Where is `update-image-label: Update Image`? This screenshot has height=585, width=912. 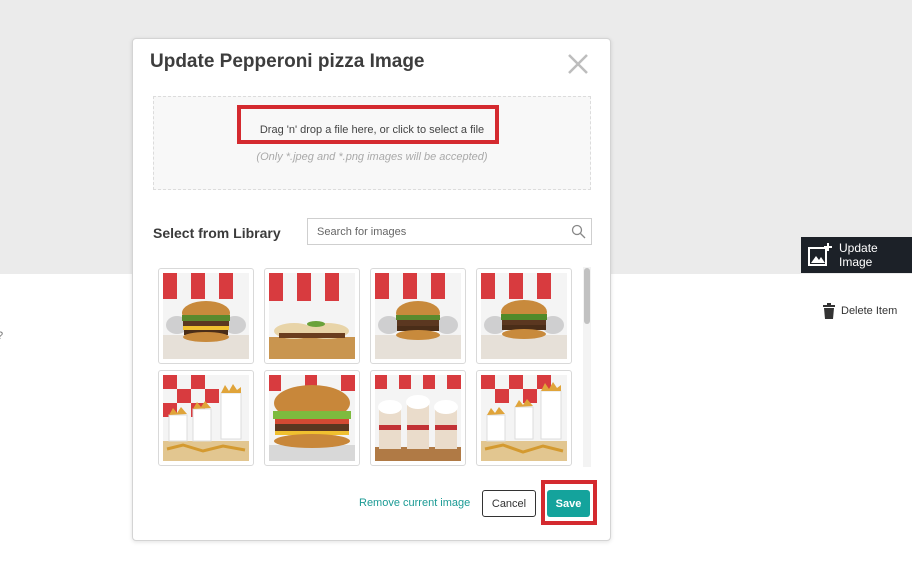 update-image-label: Update Image is located at coordinates (858, 255).